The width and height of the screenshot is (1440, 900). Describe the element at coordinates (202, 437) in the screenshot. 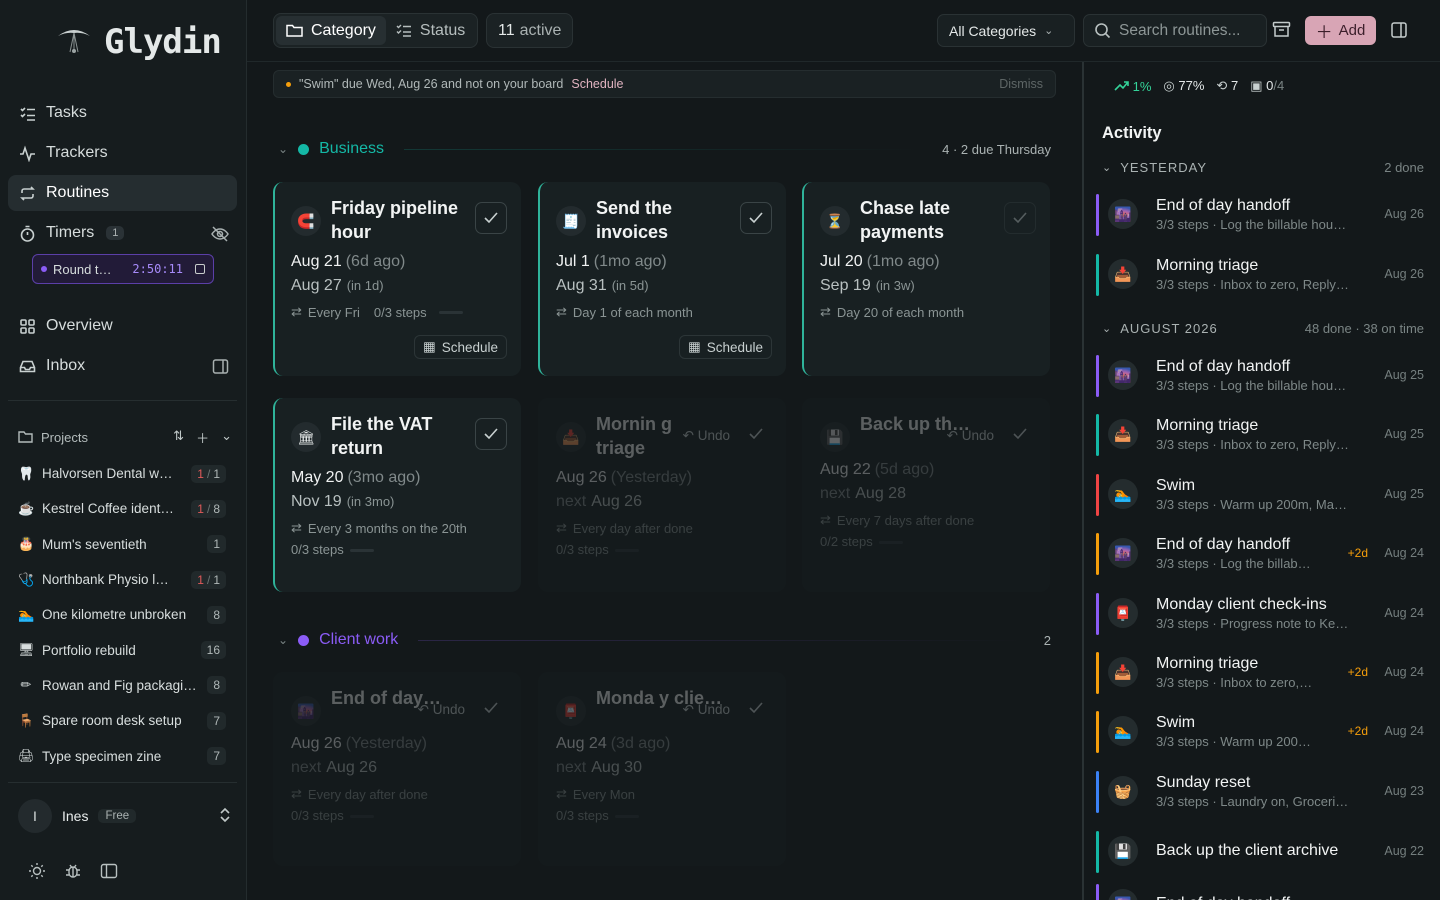

I see `plus-icon: ＋` at that location.